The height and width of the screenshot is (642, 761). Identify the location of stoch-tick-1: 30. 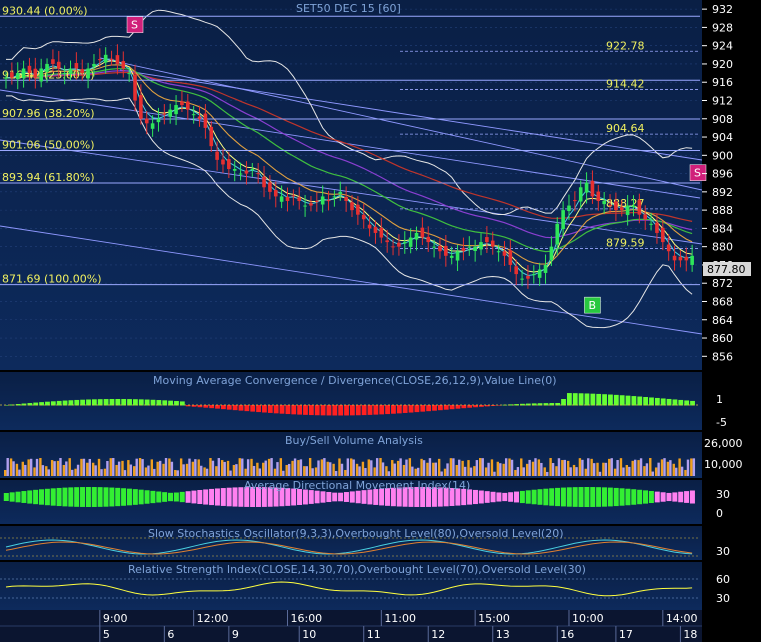
(723, 551).